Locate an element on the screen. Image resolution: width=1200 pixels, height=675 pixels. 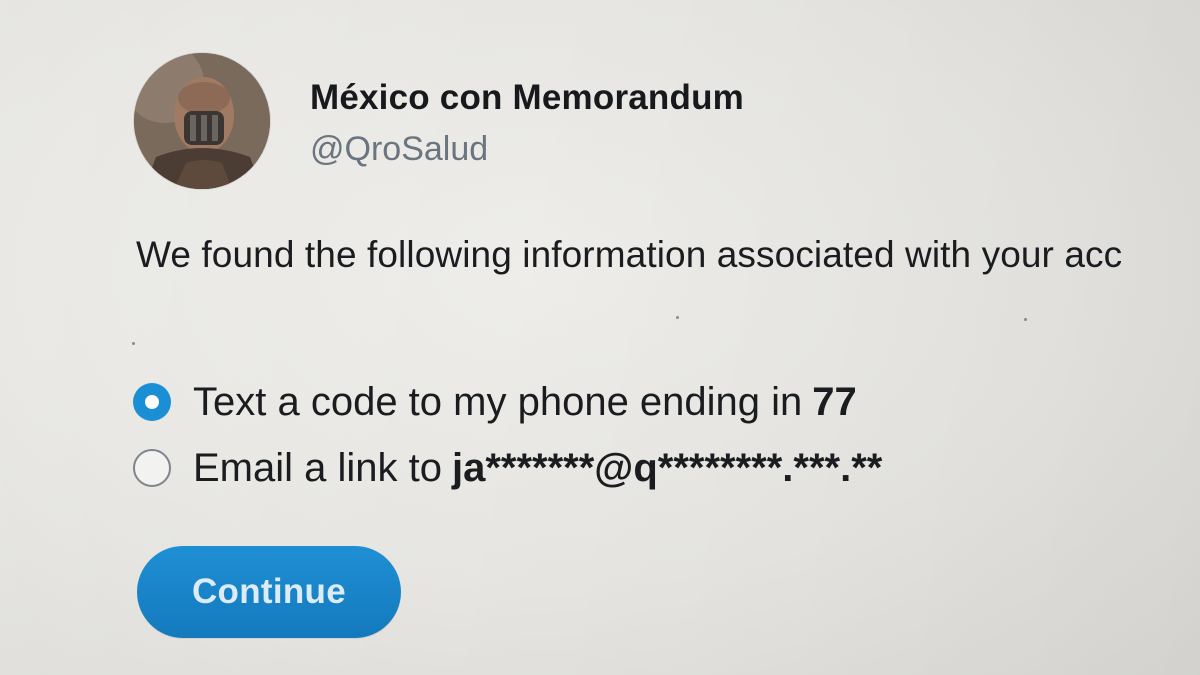
radio-unselected-icon is located at coordinates (152, 468).